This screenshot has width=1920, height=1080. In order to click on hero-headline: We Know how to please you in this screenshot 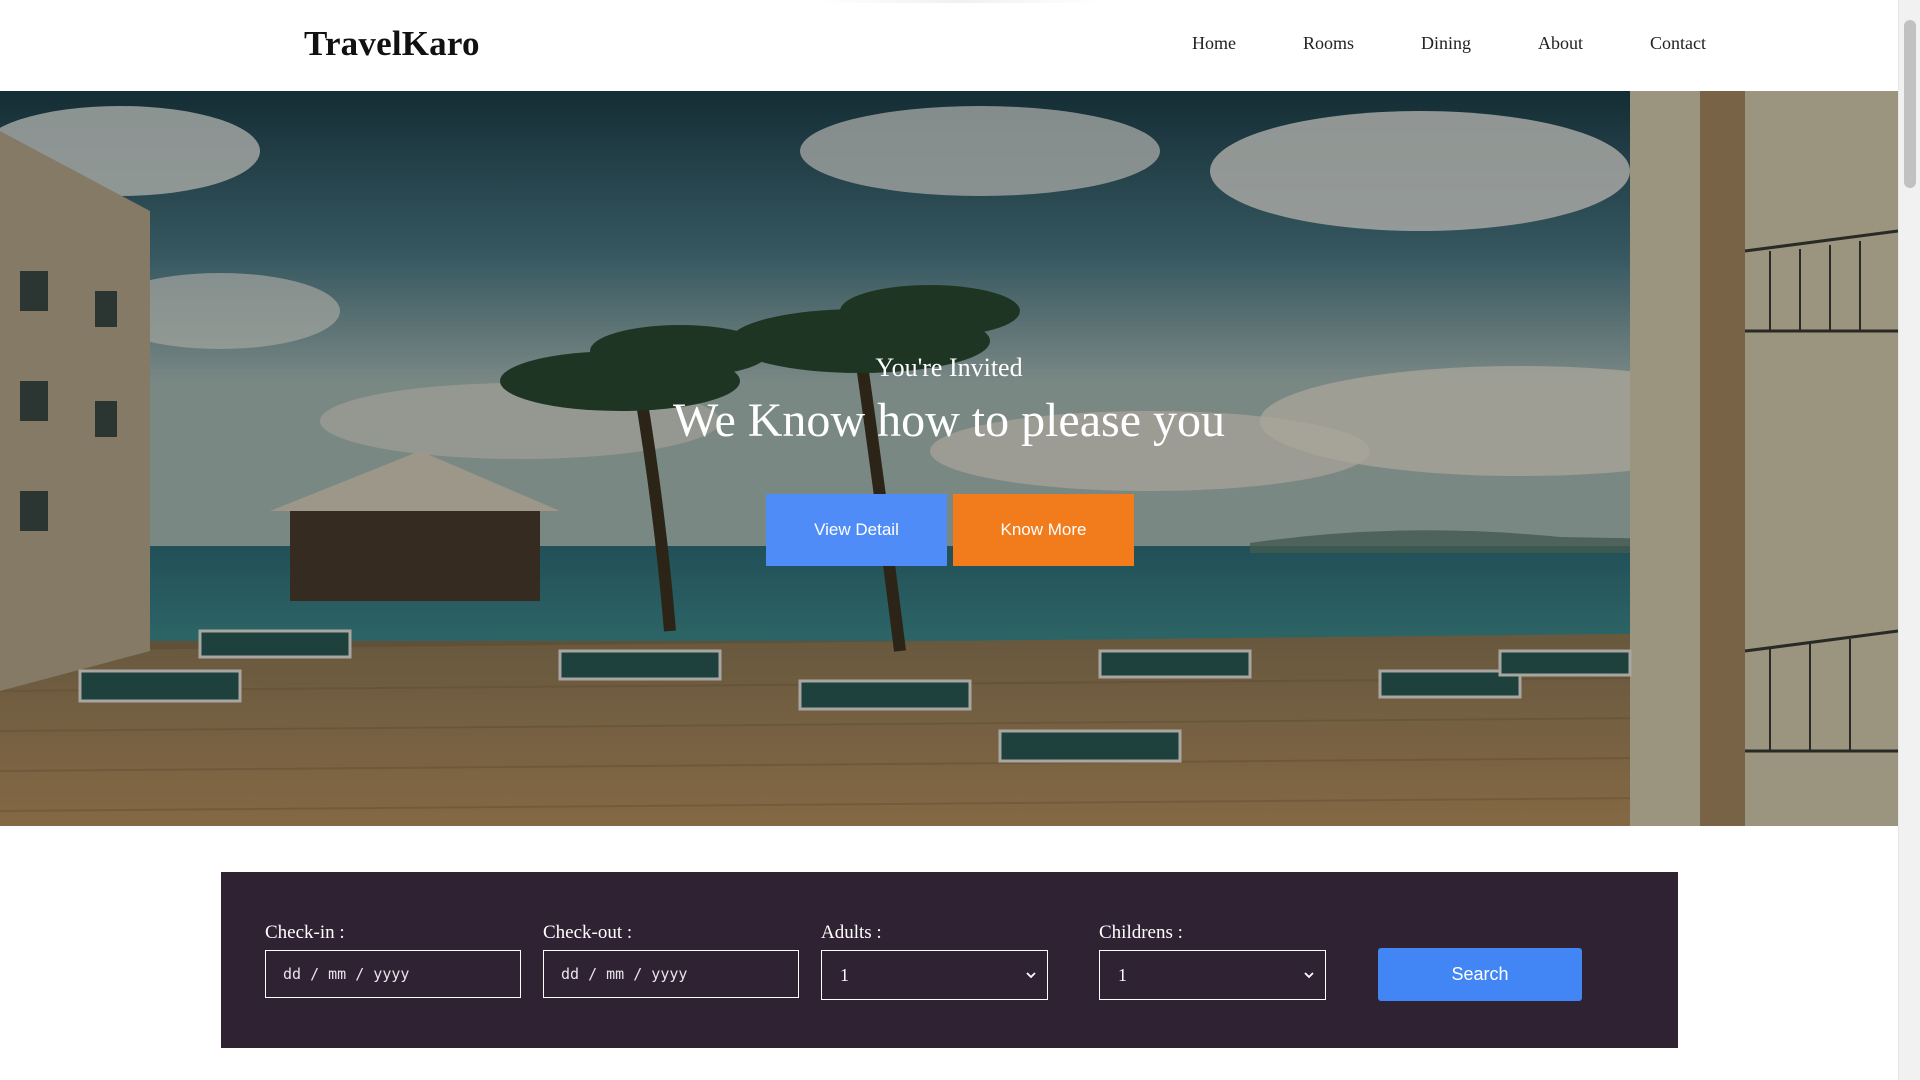, I will do `click(949, 420)`.